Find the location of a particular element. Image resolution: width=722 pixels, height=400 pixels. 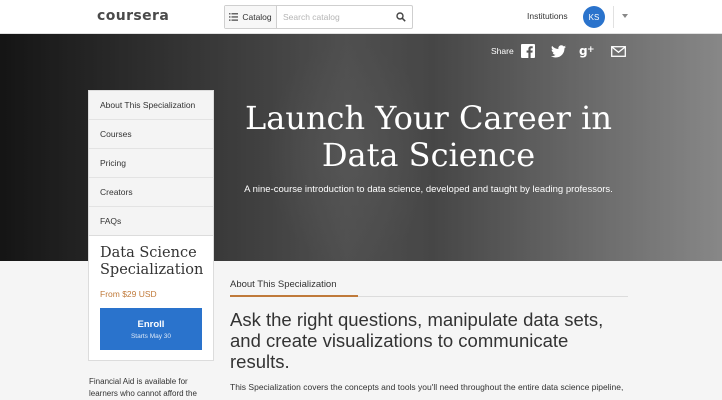

top-navigation-bar: coursera Catalog Institutions KS is located at coordinates (361, 17).